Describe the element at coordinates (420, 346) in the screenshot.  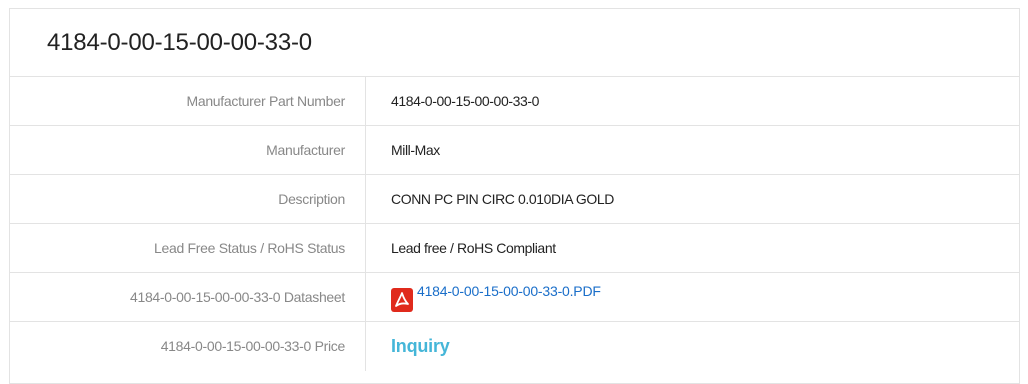
I see `inquiry-link: Inquiry` at that location.